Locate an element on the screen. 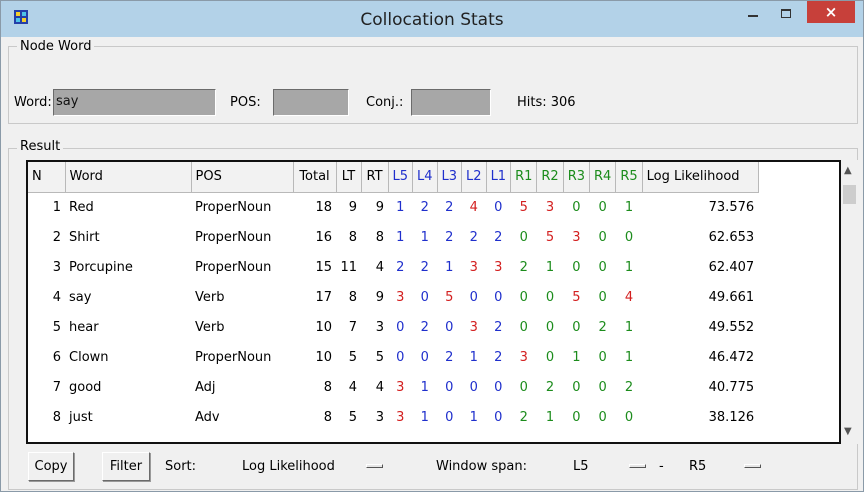 The image size is (864, 492). table-row: 4 say Verb 17 8 9 3 0 5 0 0 0 0 5 0 4 49.661 is located at coordinates (393, 297).